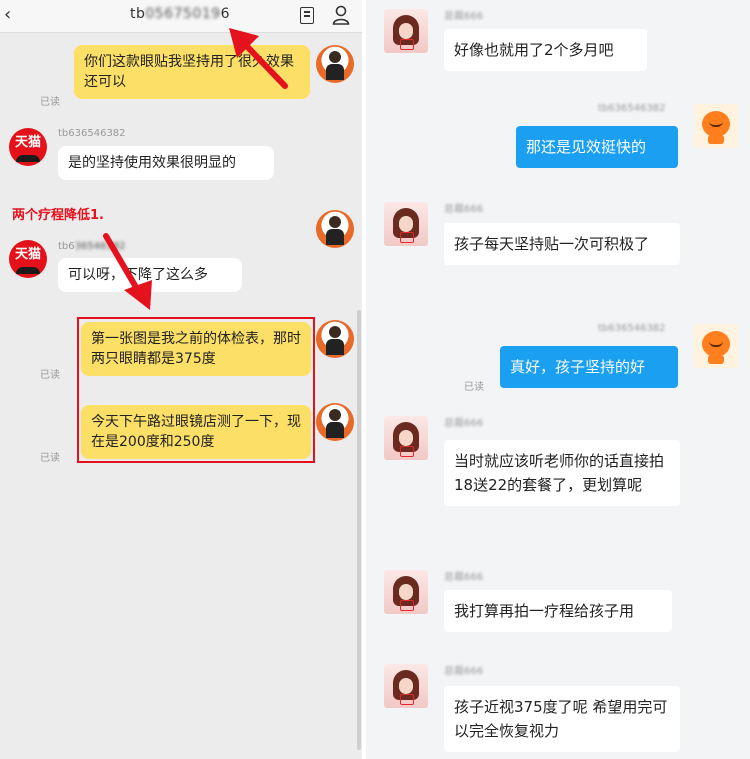 Image resolution: width=750 pixels, height=759 pixels. I want to click on message-bubble-incoming: 是的坚持使用效果很明显的, so click(166, 163).